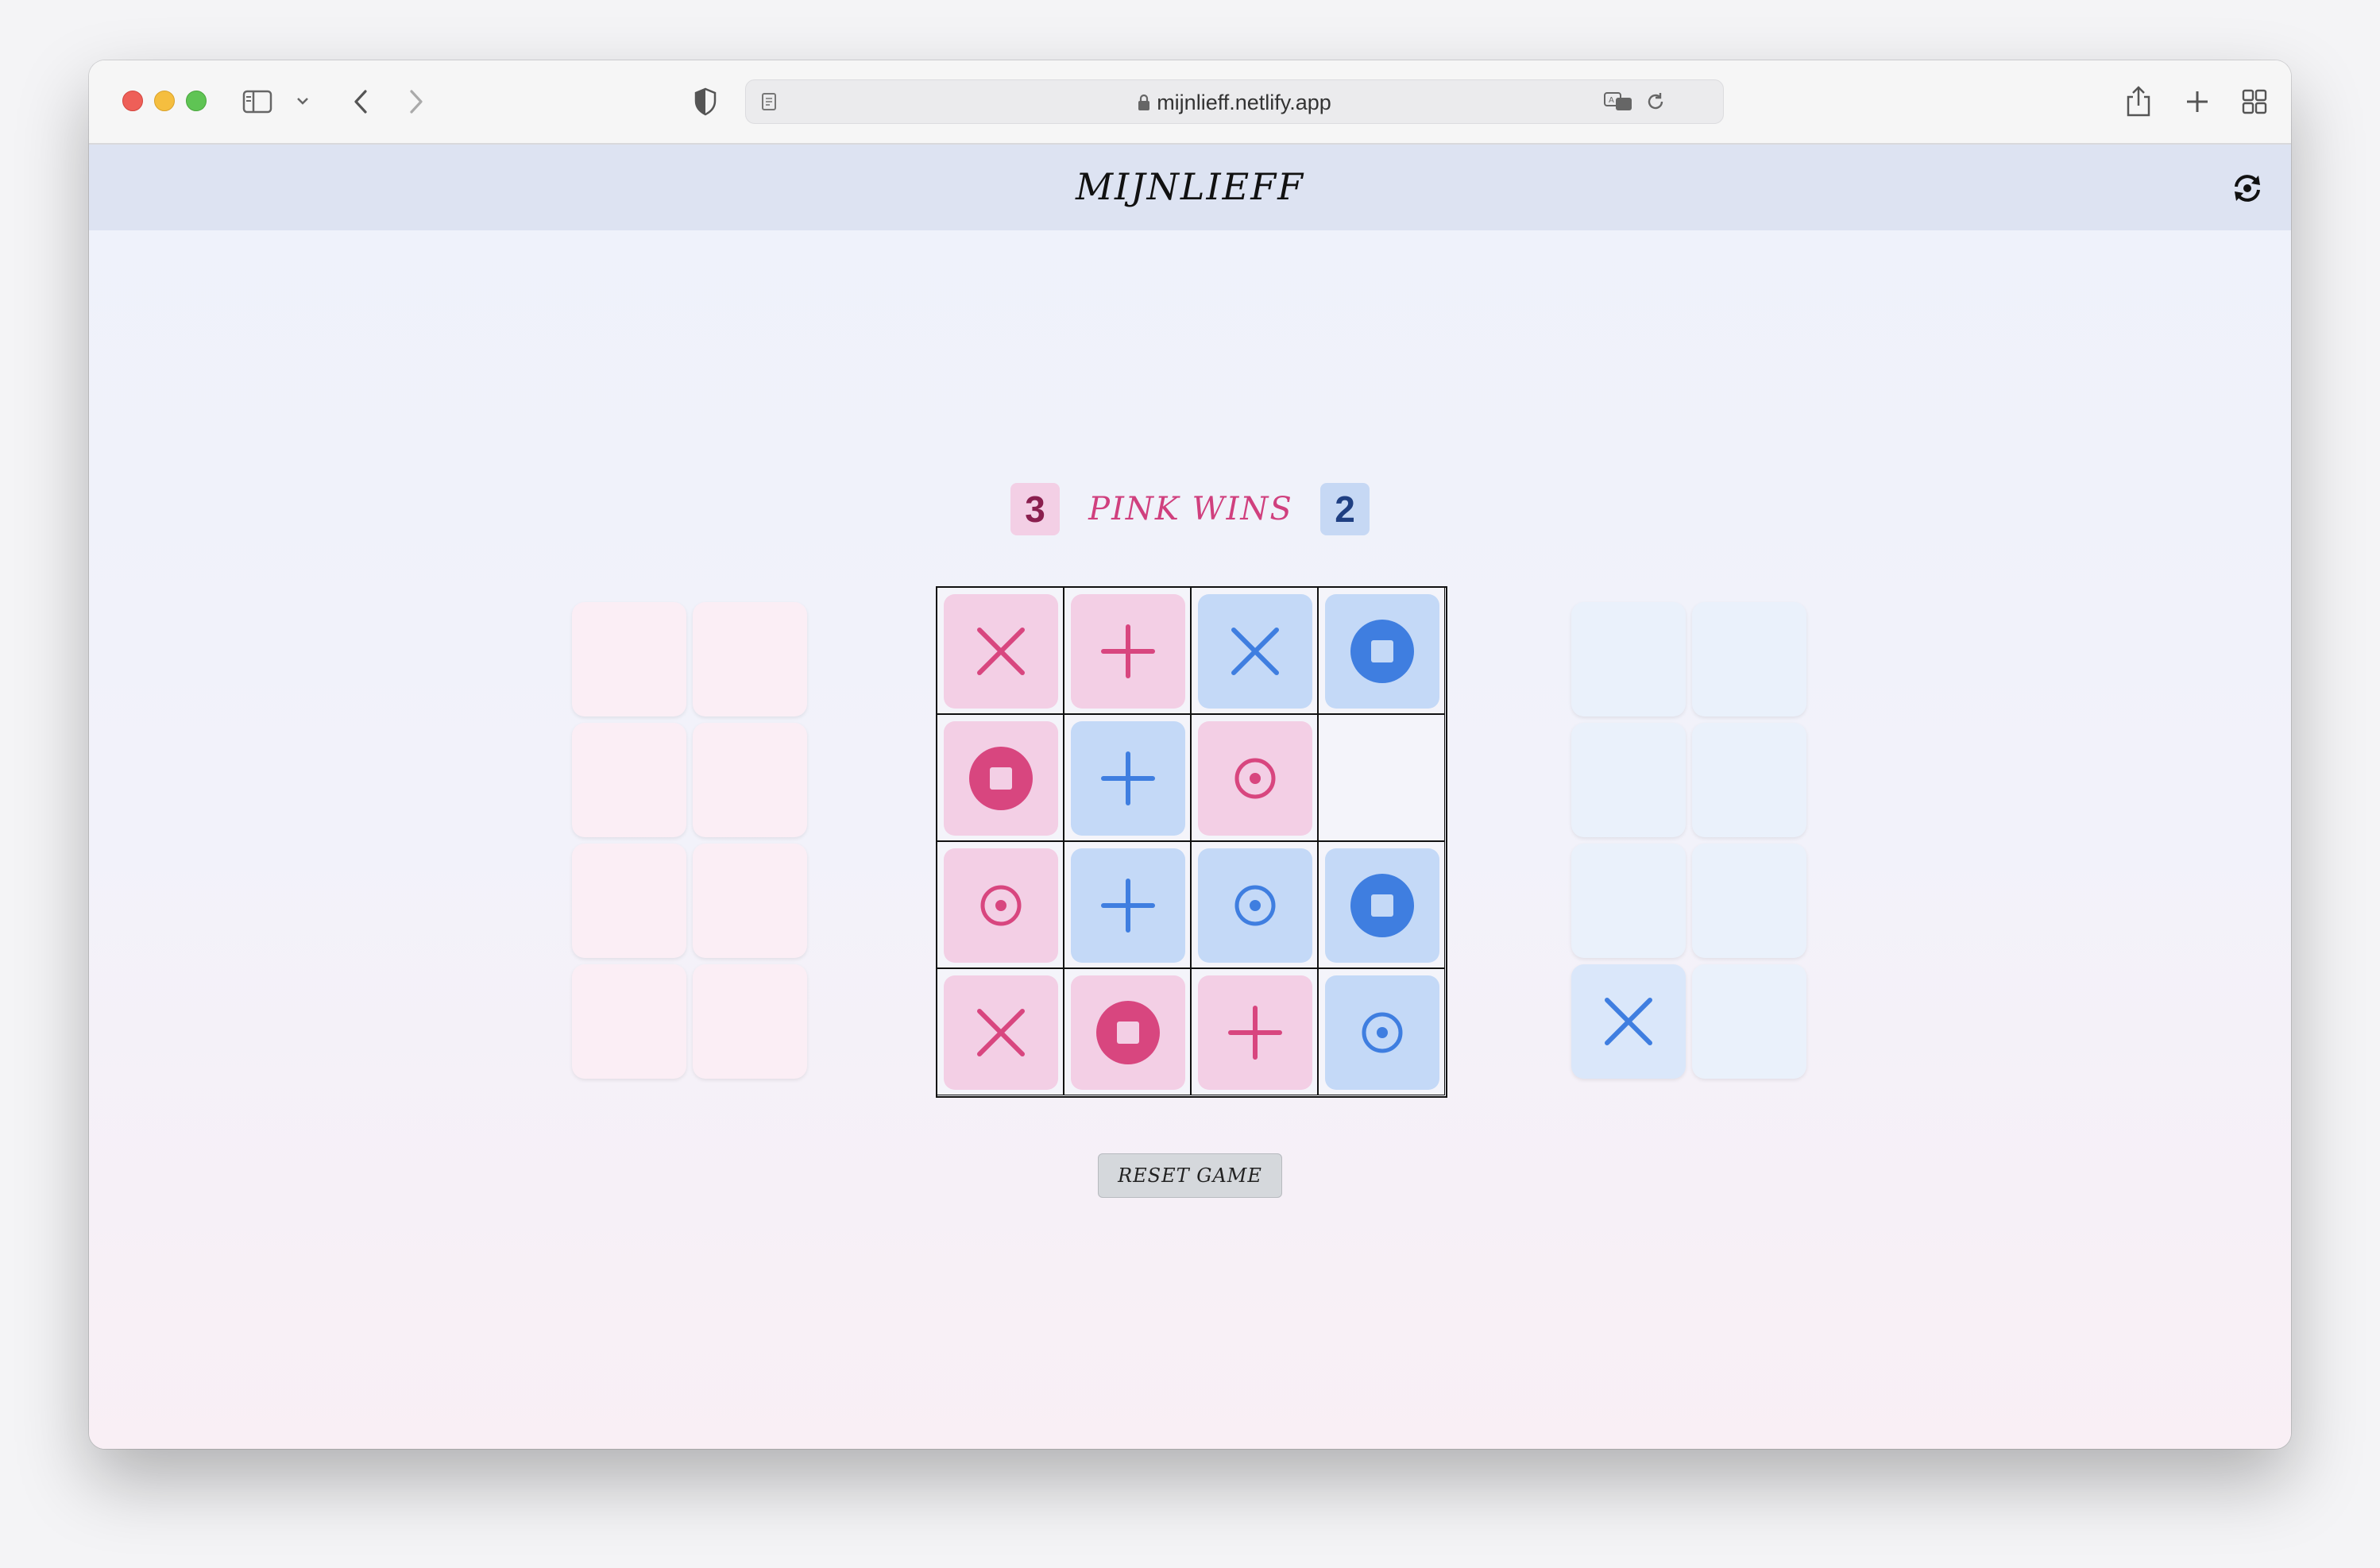  What do you see at coordinates (361, 102) in the screenshot?
I see `back-icon` at bounding box center [361, 102].